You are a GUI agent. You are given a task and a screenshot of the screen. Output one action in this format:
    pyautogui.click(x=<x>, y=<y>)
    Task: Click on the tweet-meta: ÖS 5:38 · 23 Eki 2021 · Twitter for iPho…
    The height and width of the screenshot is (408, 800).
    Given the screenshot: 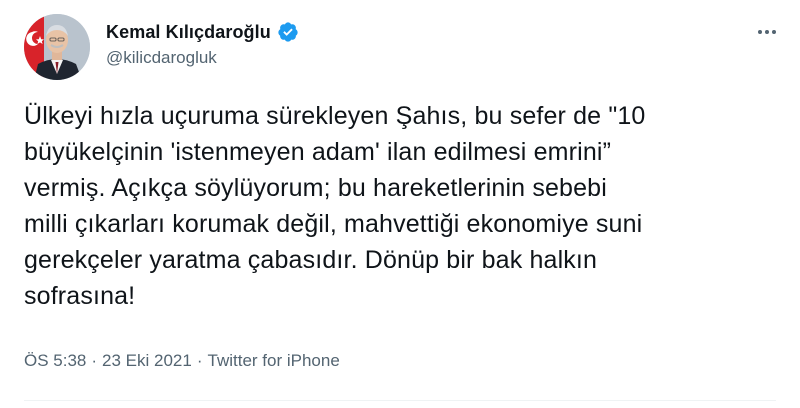 What is the action you would take?
    pyautogui.click(x=182, y=361)
    